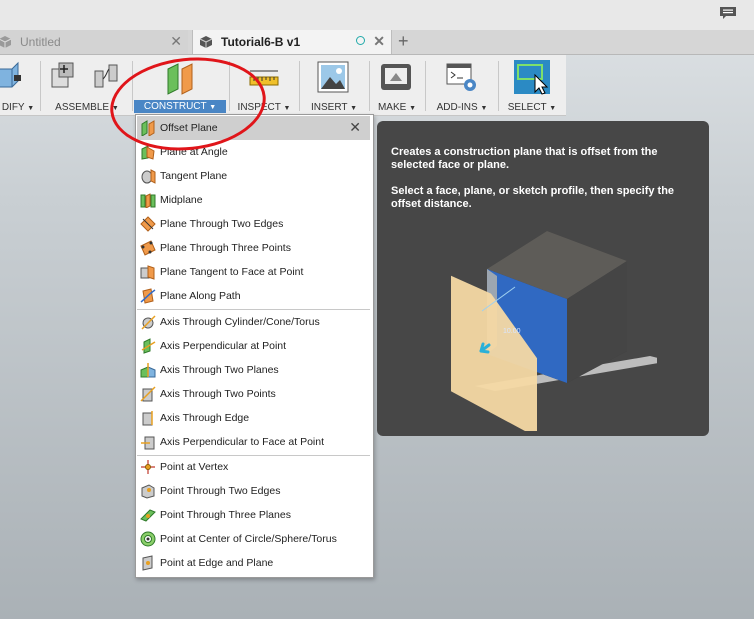 Image resolution: width=754 pixels, height=619 pixels. What do you see at coordinates (403, 41) in the screenshot?
I see `new-tab-plus-icon: +` at bounding box center [403, 41].